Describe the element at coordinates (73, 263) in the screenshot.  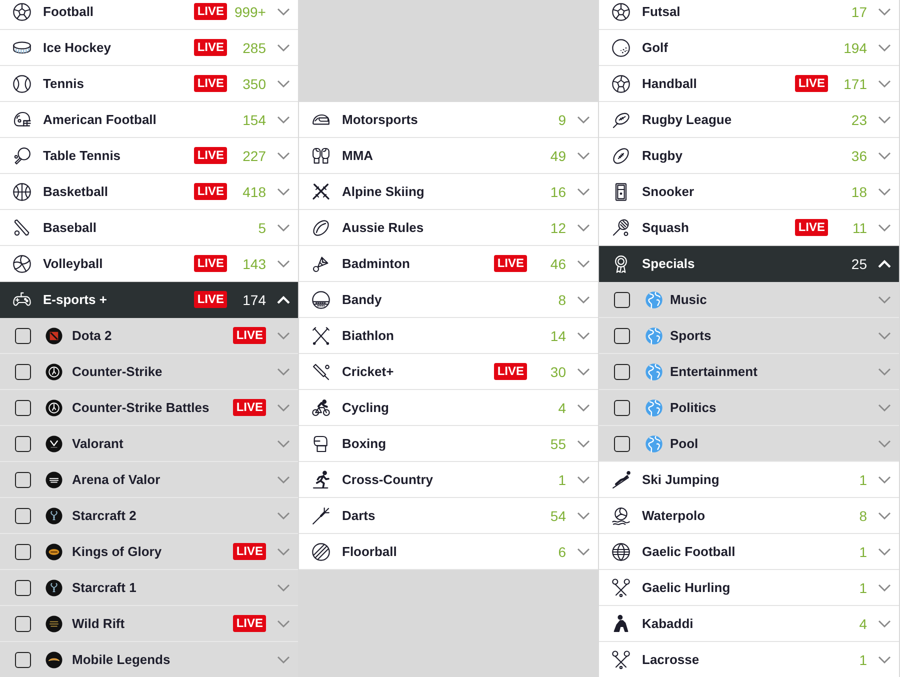
I see `sport-name: Volleyball` at that location.